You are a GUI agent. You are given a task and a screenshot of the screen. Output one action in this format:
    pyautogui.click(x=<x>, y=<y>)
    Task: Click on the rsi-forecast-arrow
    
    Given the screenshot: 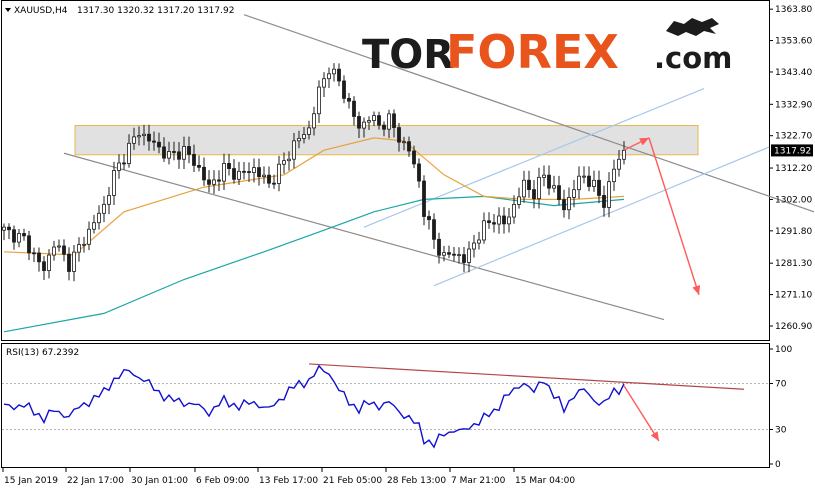 What is the action you would take?
    pyautogui.click(x=641, y=413)
    